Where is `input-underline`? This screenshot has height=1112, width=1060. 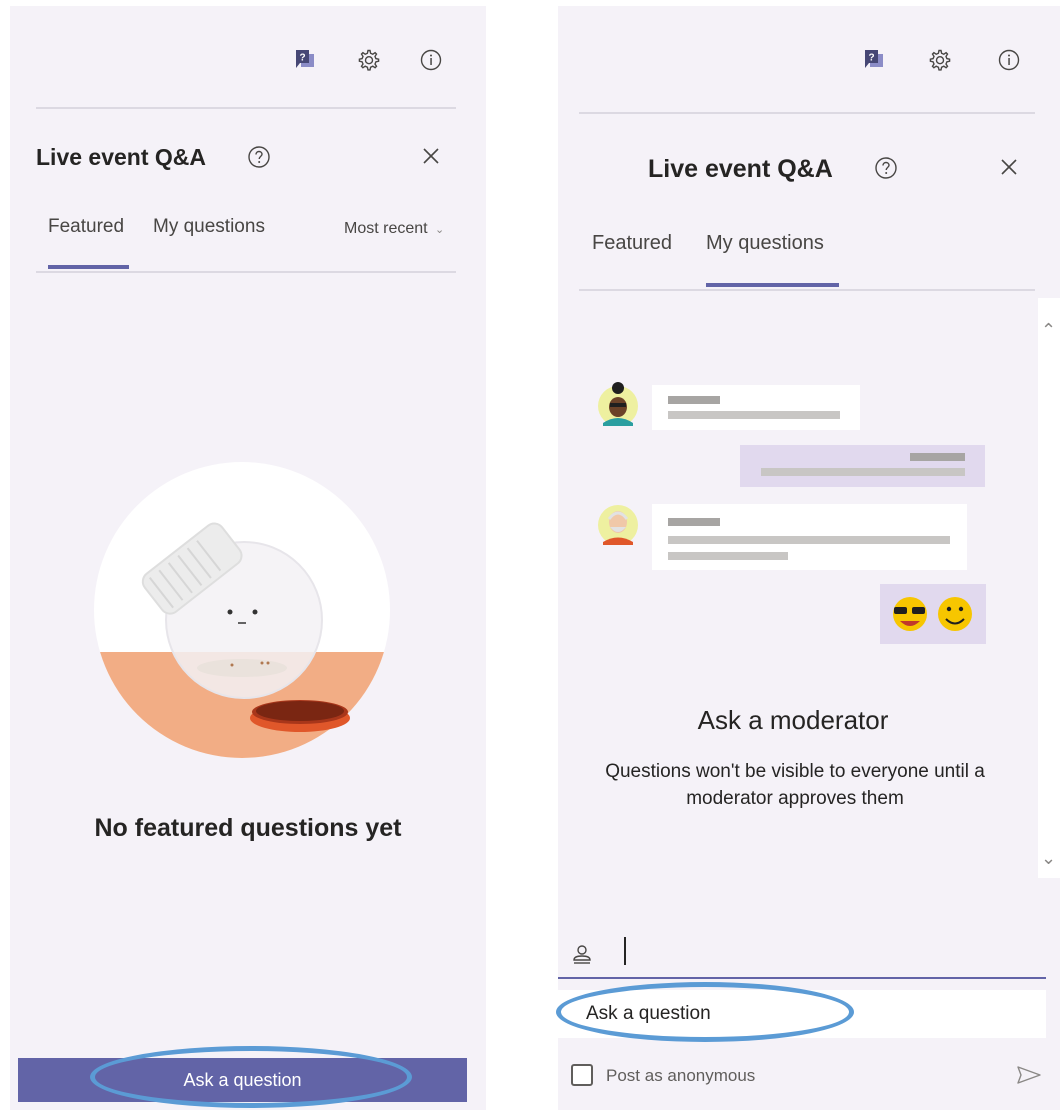
input-underline is located at coordinates (802, 978).